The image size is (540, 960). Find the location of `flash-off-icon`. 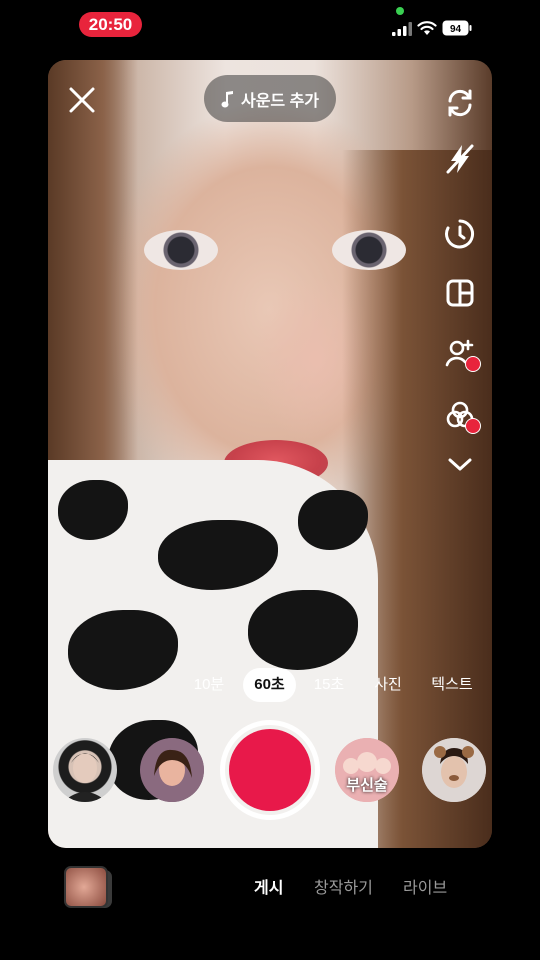

flash-off-icon is located at coordinates (460, 159).